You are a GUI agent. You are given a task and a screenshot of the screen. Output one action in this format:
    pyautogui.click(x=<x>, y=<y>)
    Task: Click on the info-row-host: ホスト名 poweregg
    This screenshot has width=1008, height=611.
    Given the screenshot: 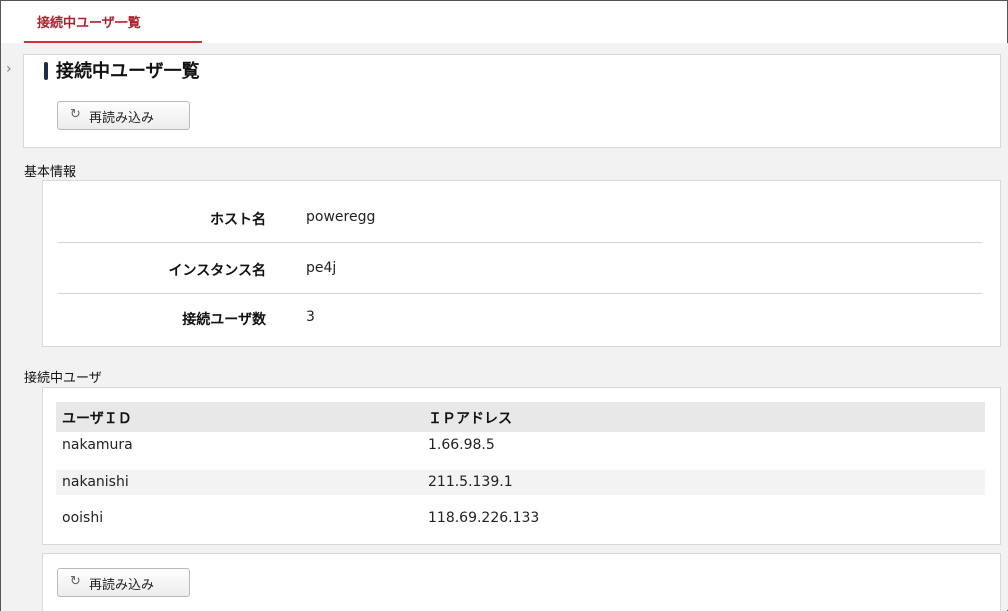 What is the action you would take?
    pyautogui.click(x=520, y=218)
    